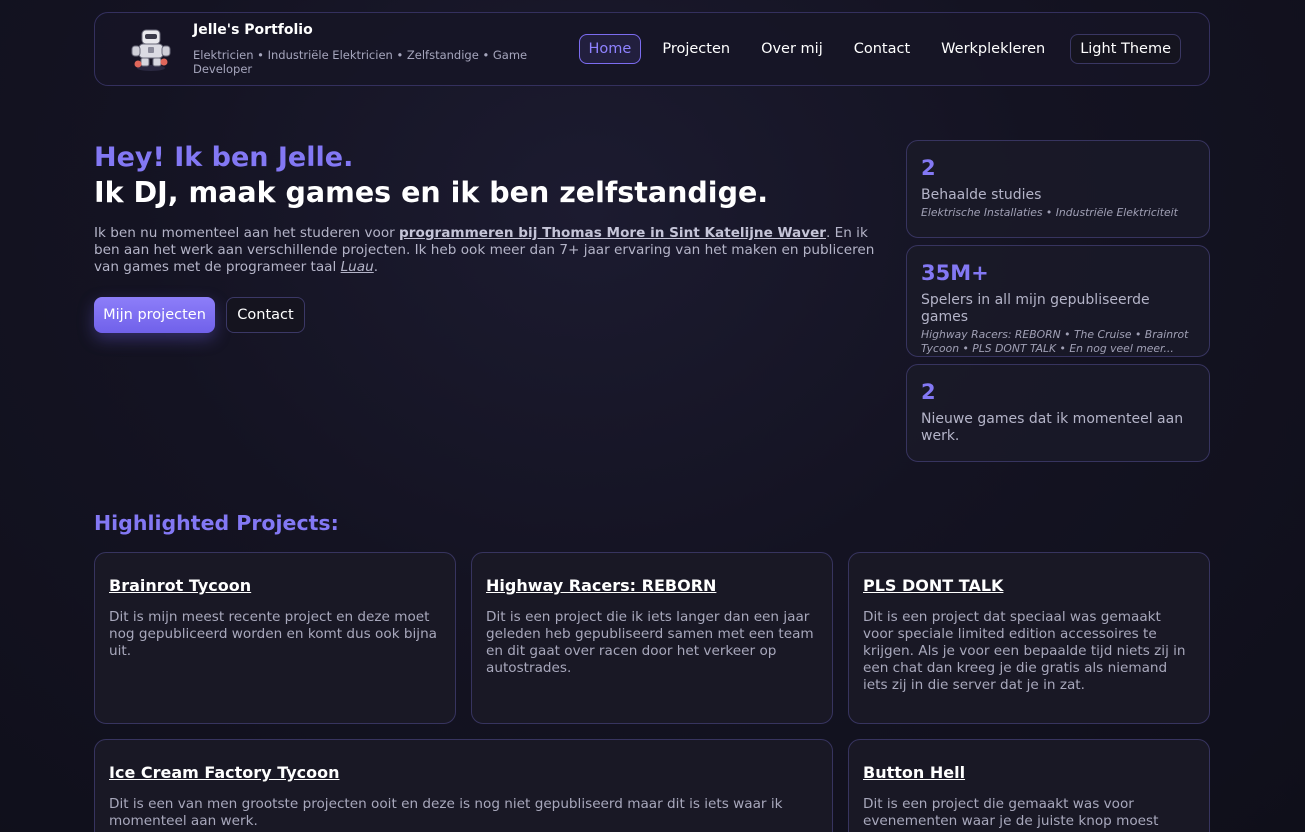  I want to click on robot-mascot-icon, so click(151, 49).